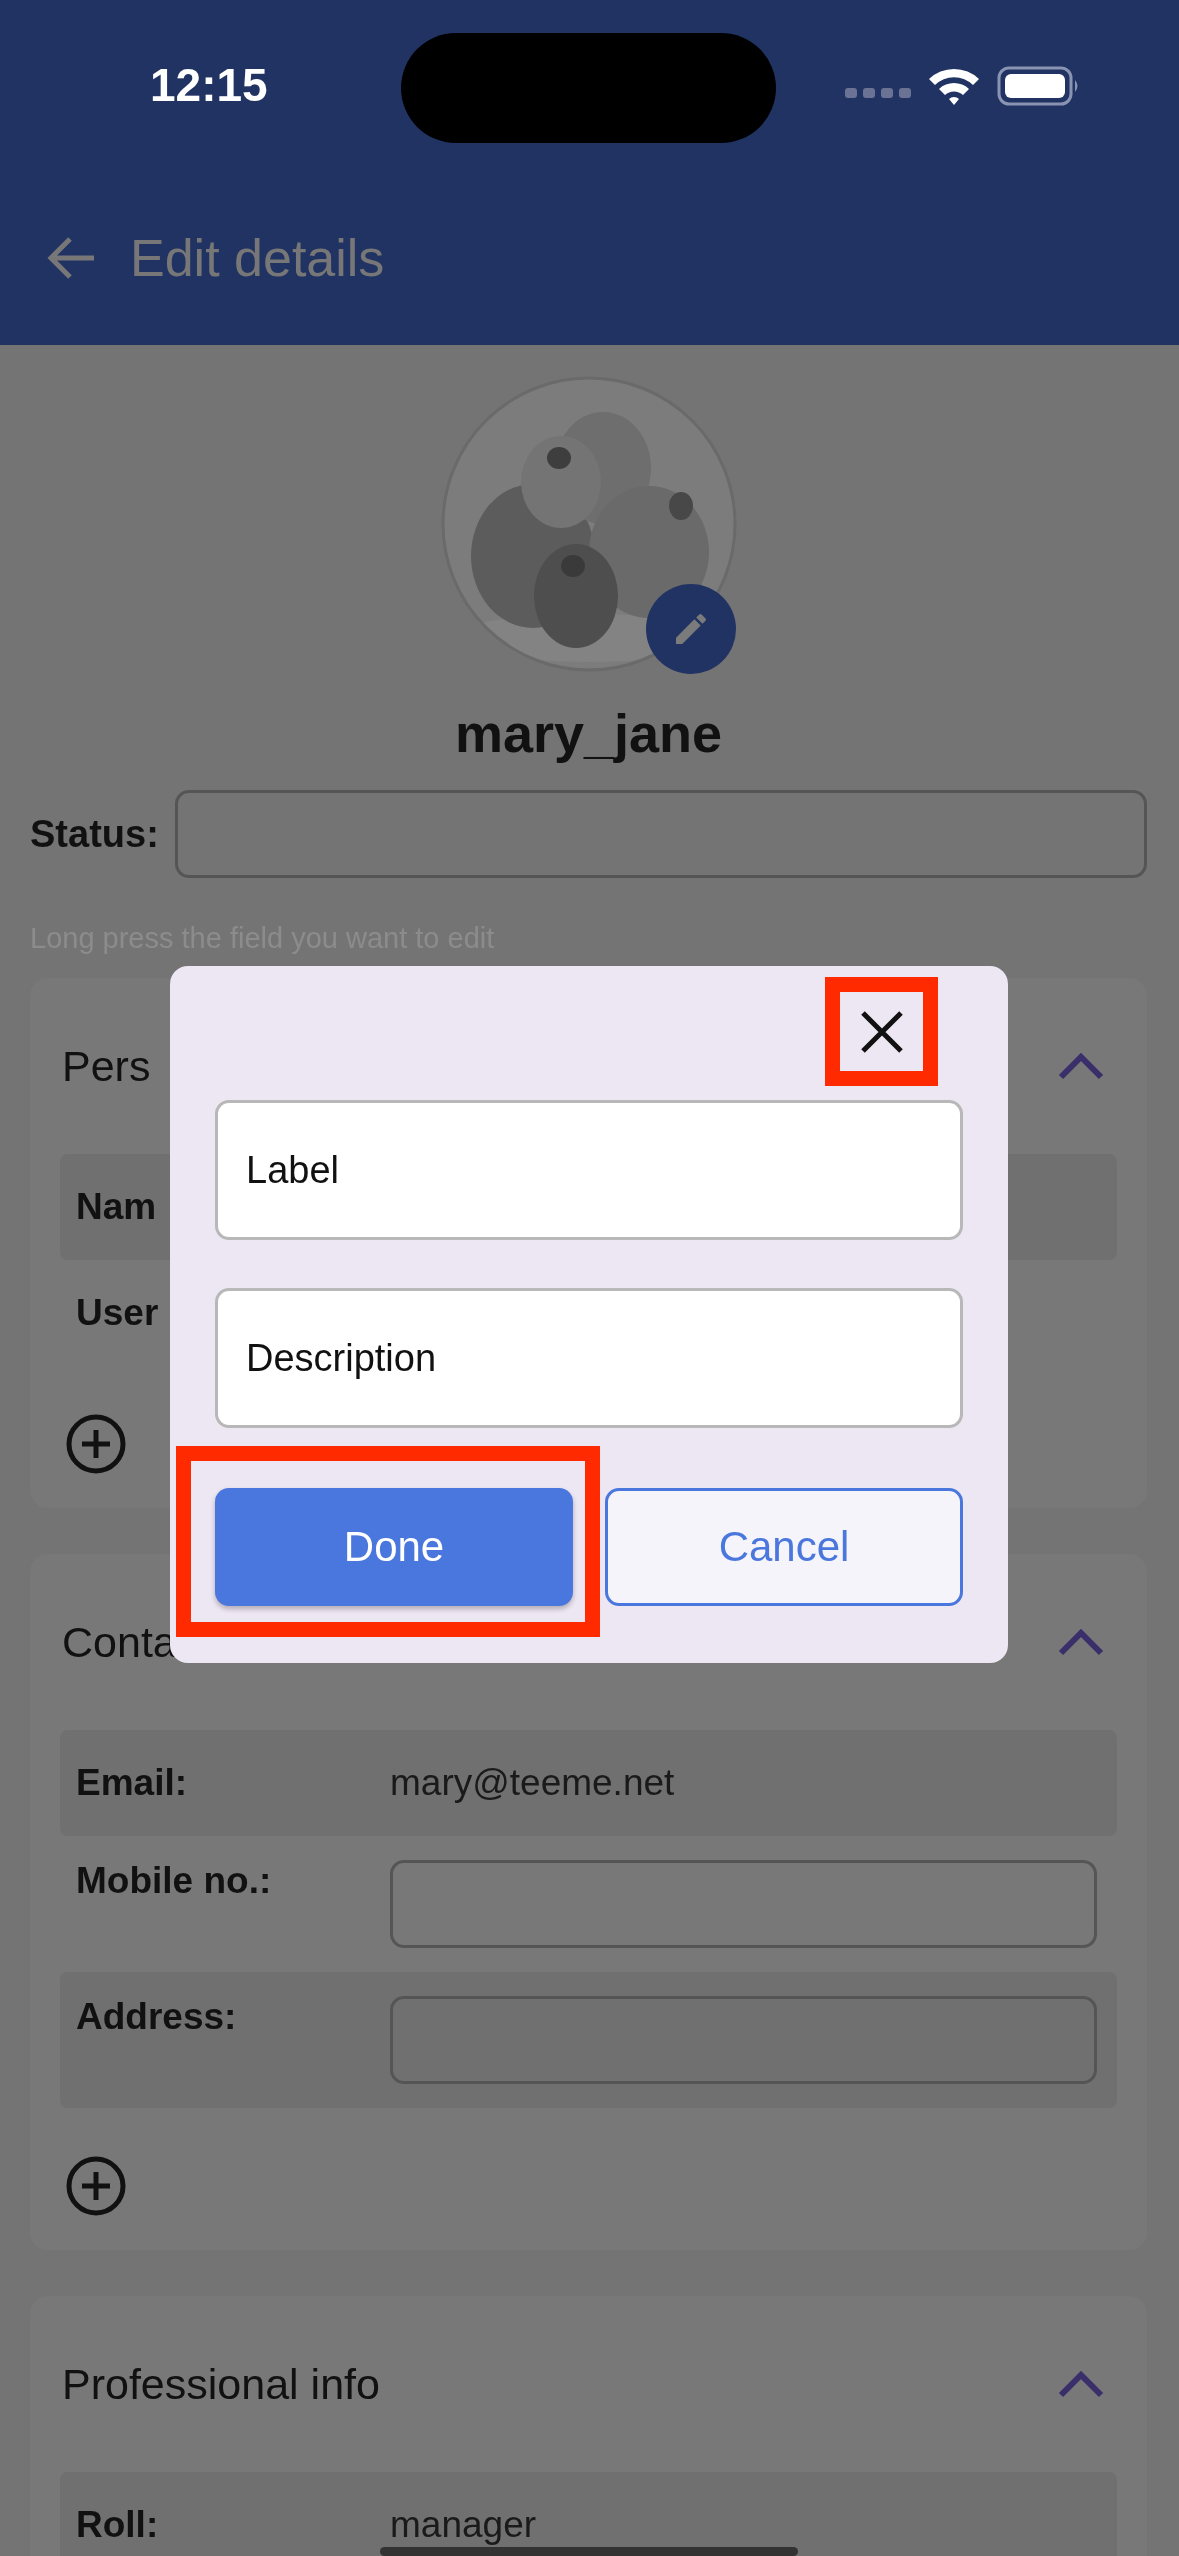 This screenshot has height=2556, width=1179. Describe the element at coordinates (221, 2384) in the screenshot. I see `section-title: Professional info` at that location.